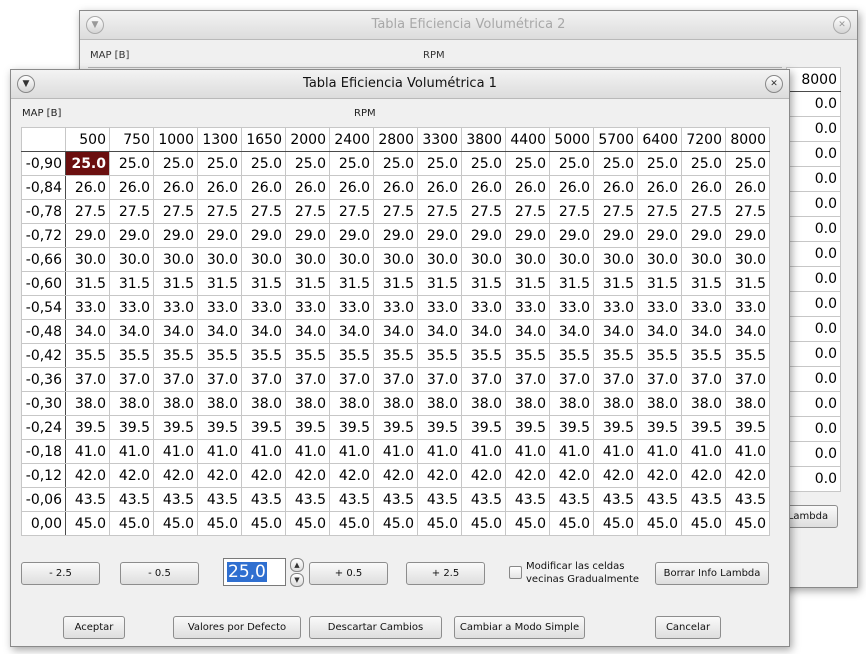 This screenshot has height=654, width=866. Describe the element at coordinates (515, 572) in the screenshot. I see `gradual-neighbors-checkbox` at that location.